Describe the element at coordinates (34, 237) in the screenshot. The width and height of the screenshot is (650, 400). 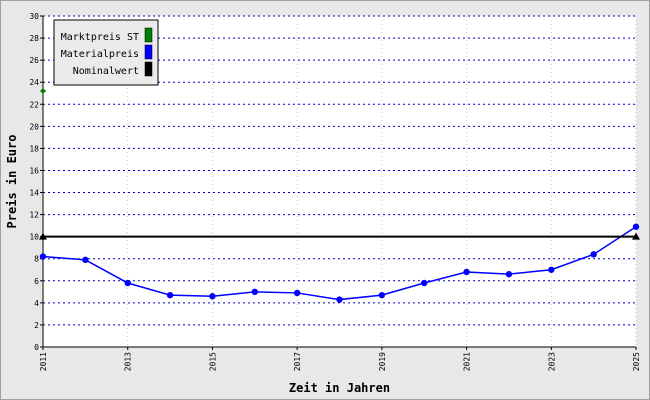
I see `y-tick-label: 10` at that location.